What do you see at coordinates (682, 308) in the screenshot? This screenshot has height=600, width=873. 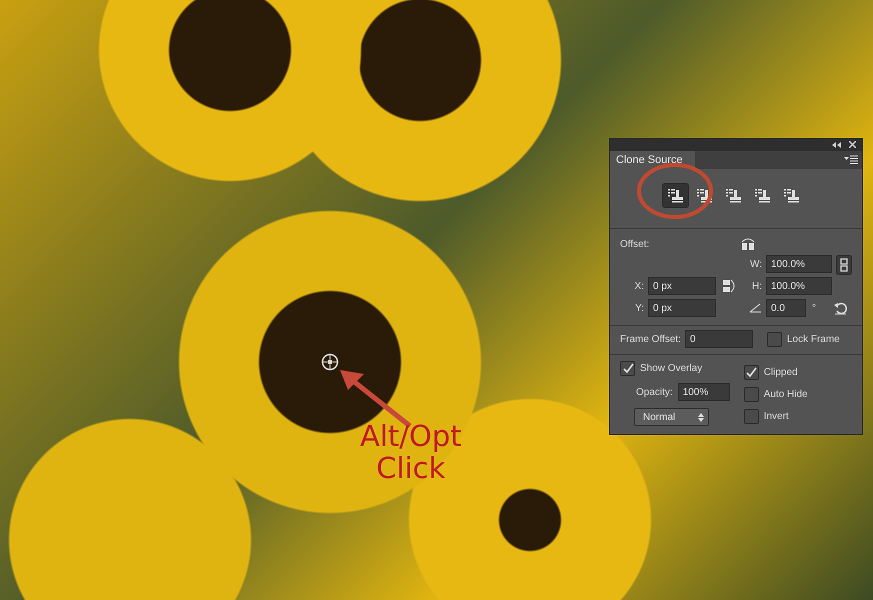 I see `y-offset-field: 0 px` at bounding box center [682, 308].